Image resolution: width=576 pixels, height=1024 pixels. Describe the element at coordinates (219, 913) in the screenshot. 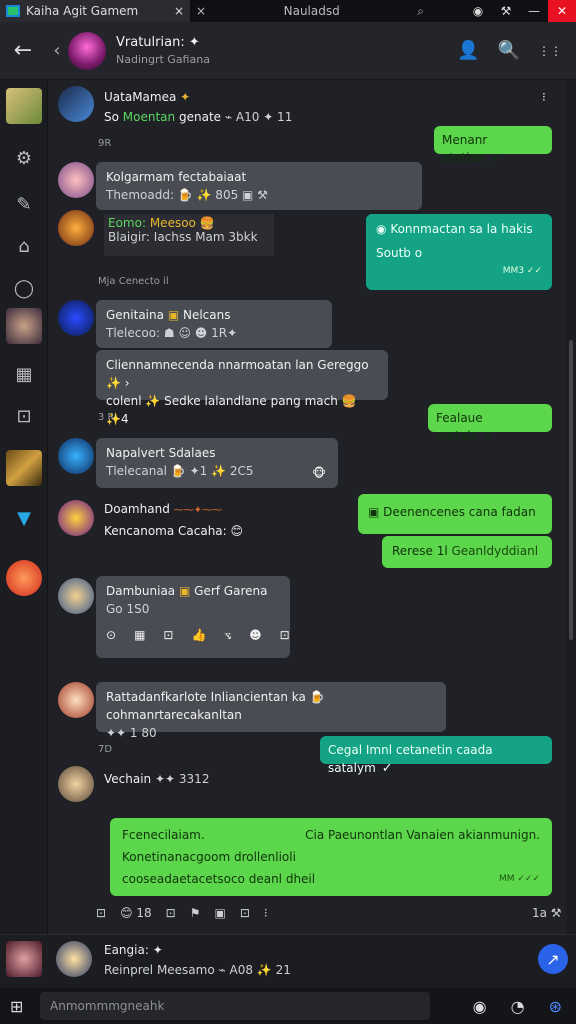

I see `box-icon: ▣` at that location.